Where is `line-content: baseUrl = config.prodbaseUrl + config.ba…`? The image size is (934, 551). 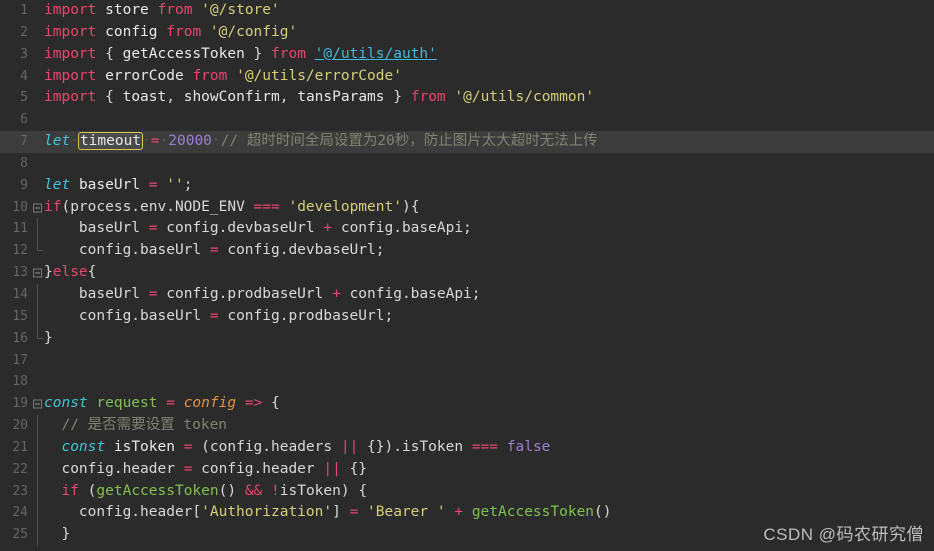 line-content: baseUrl = config.prodbaseUrl + config.ba… is located at coordinates (262, 295).